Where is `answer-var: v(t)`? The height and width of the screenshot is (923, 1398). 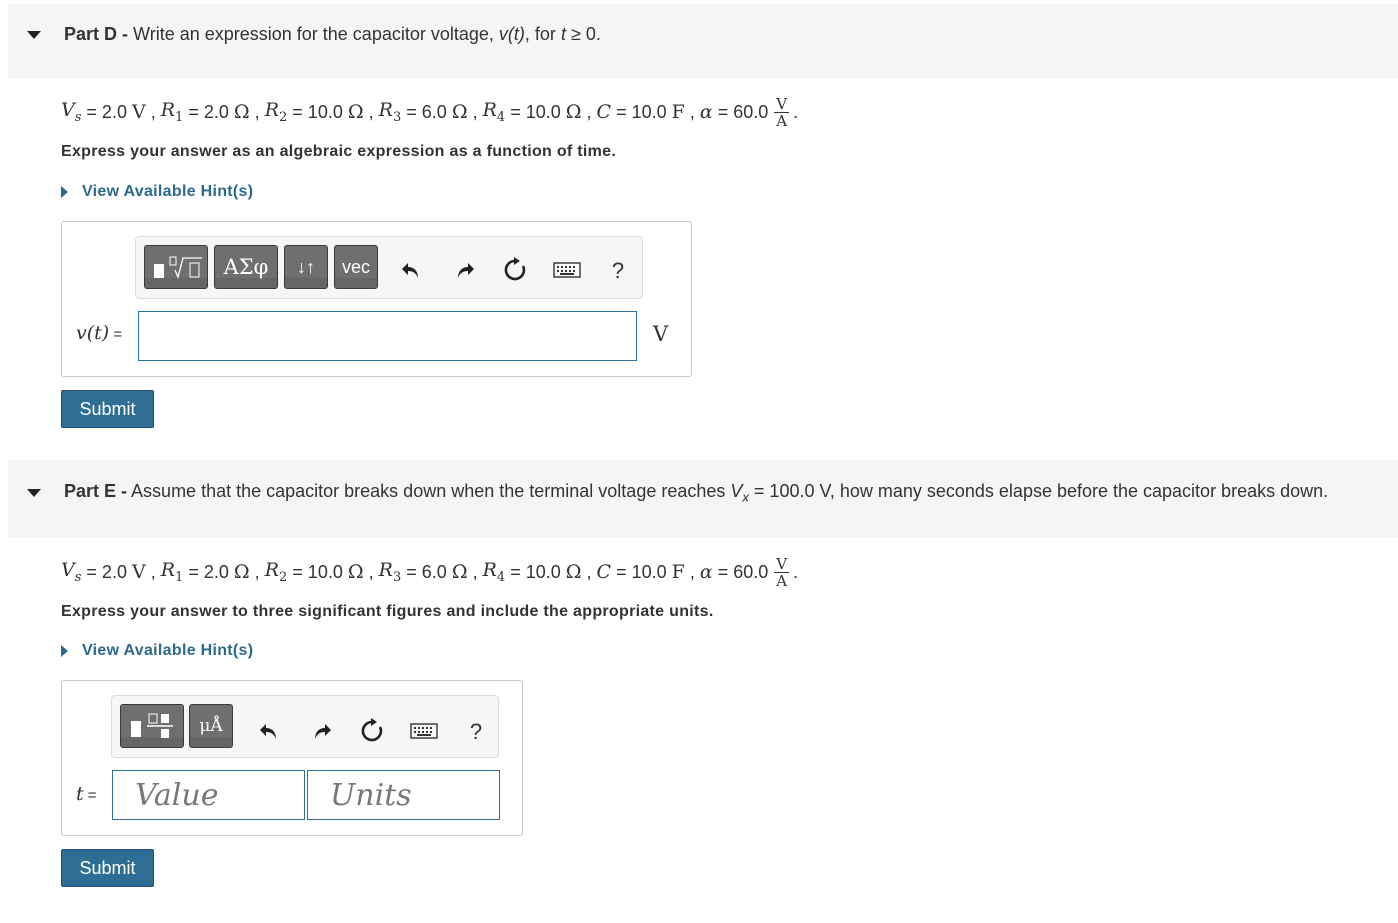 answer-var: v(t) is located at coordinates (93, 333).